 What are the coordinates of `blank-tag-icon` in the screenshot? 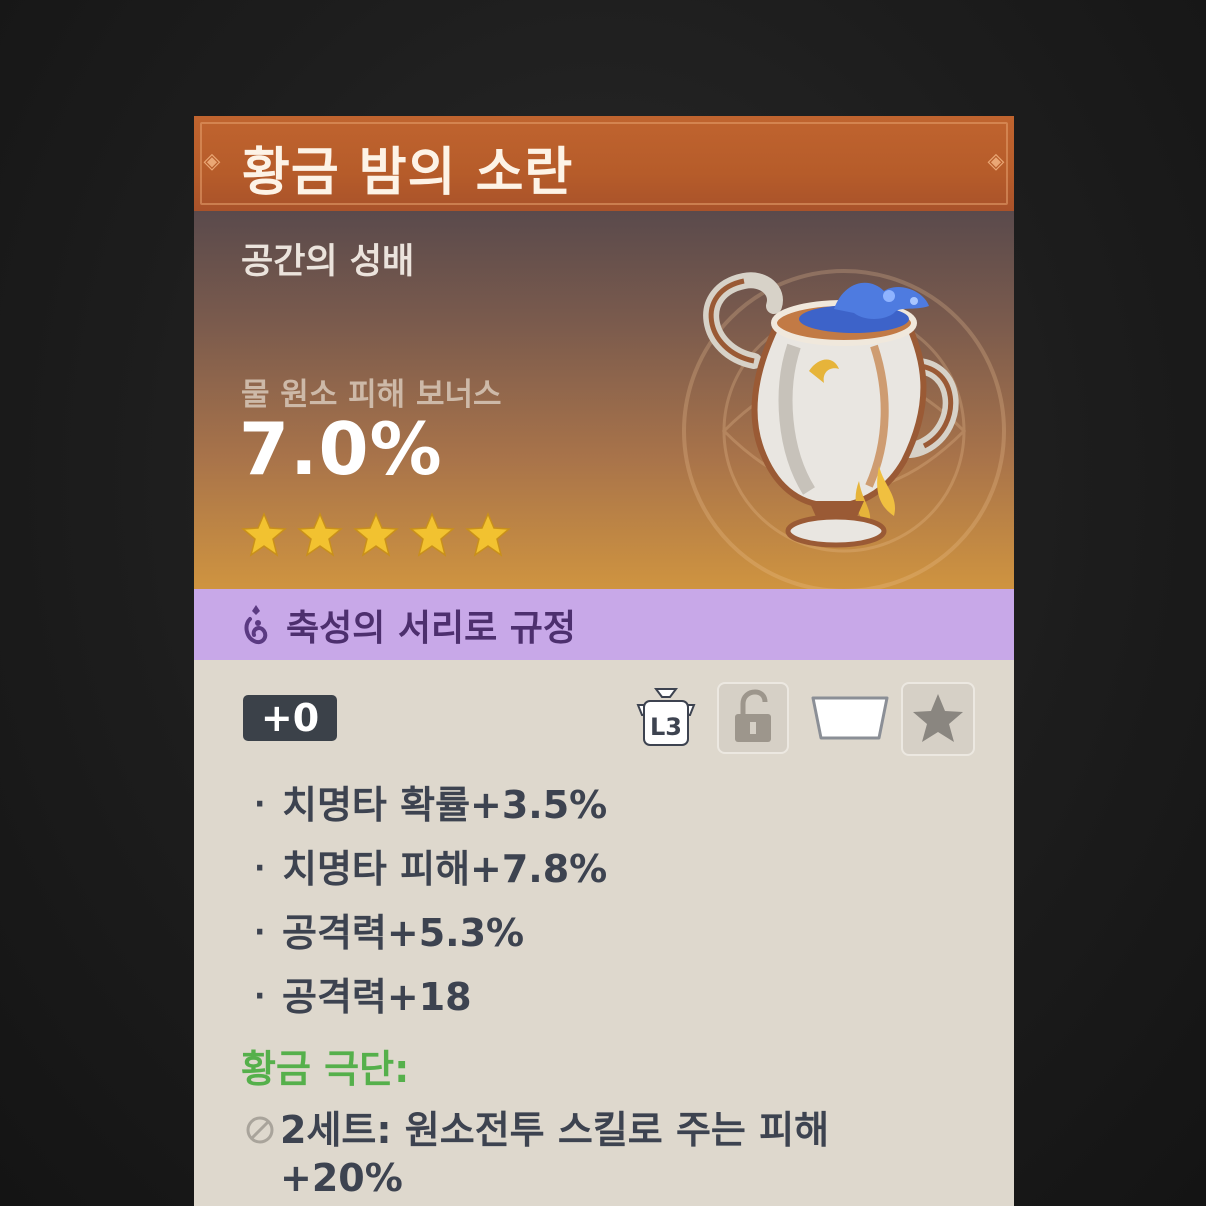 It's located at (850, 718).